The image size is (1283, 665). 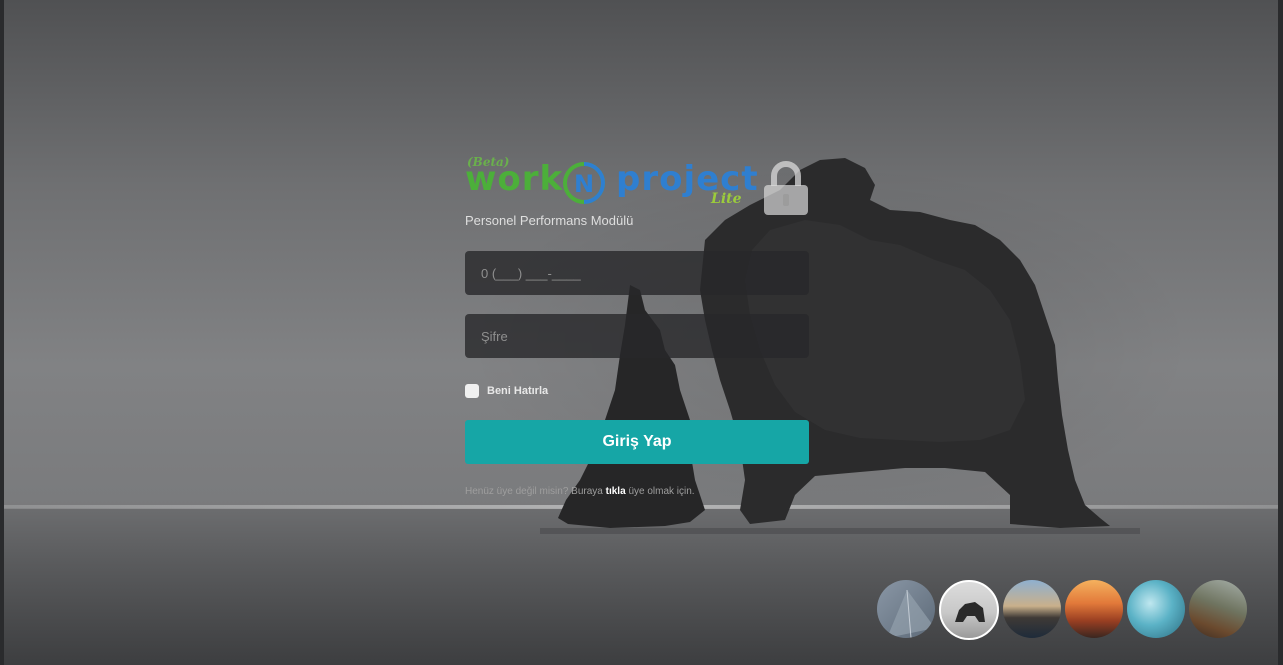 I want to click on register-suffix-text: üye olmak için., so click(x=661, y=491).